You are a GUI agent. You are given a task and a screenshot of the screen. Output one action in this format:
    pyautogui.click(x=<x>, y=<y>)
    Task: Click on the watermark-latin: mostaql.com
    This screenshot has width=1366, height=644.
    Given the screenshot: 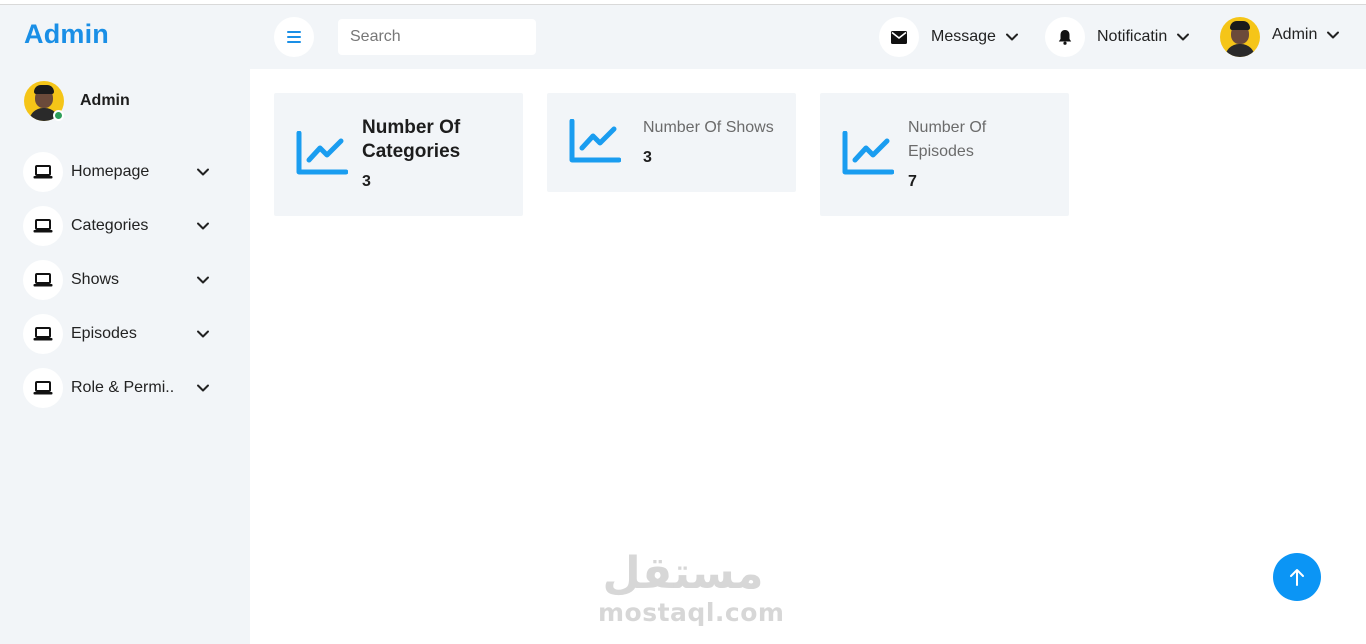 What is the action you would take?
    pyautogui.click(x=691, y=612)
    